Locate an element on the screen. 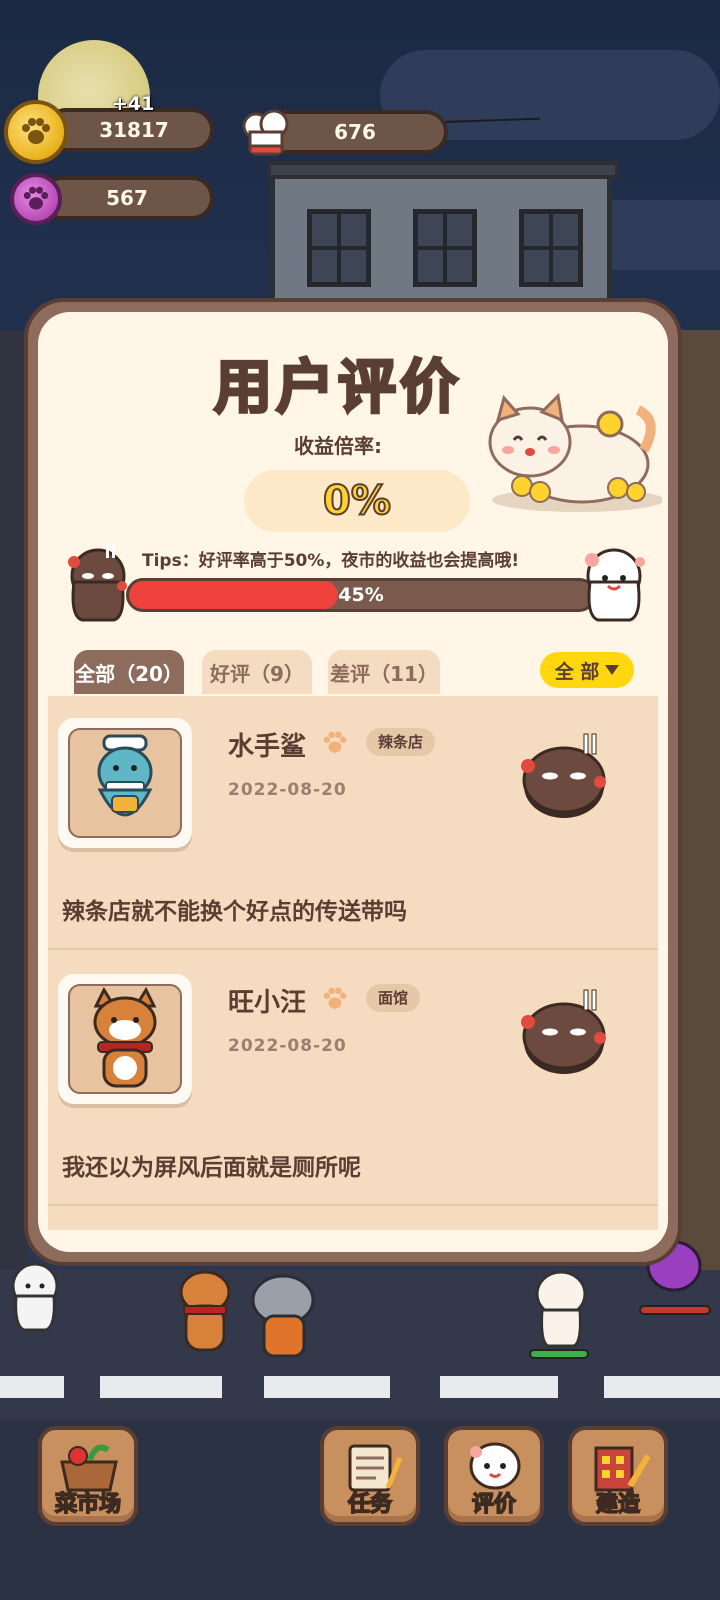 This screenshot has width=720, height=1600. reviewer-name: 水手鲨 is located at coordinates (267, 747).